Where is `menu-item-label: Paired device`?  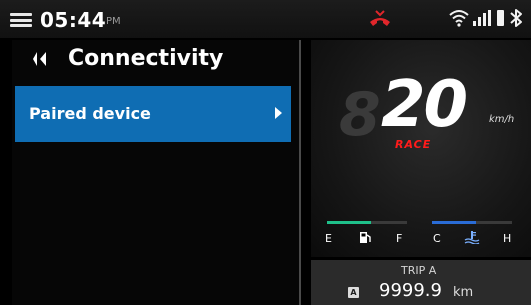 menu-item-label: Paired device is located at coordinates (90, 113).